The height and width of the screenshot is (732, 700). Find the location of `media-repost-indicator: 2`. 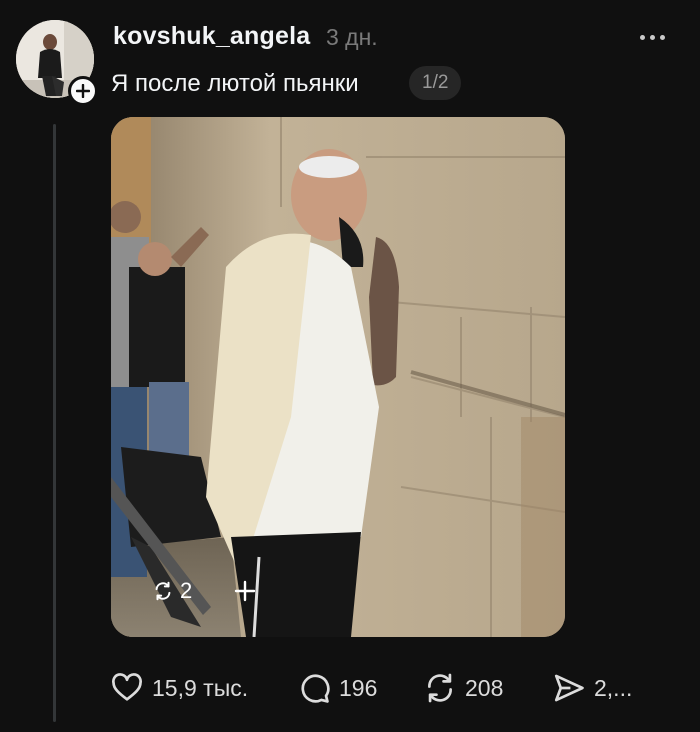

media-repost-indicator: 2 is located at coordinates (172, 591).